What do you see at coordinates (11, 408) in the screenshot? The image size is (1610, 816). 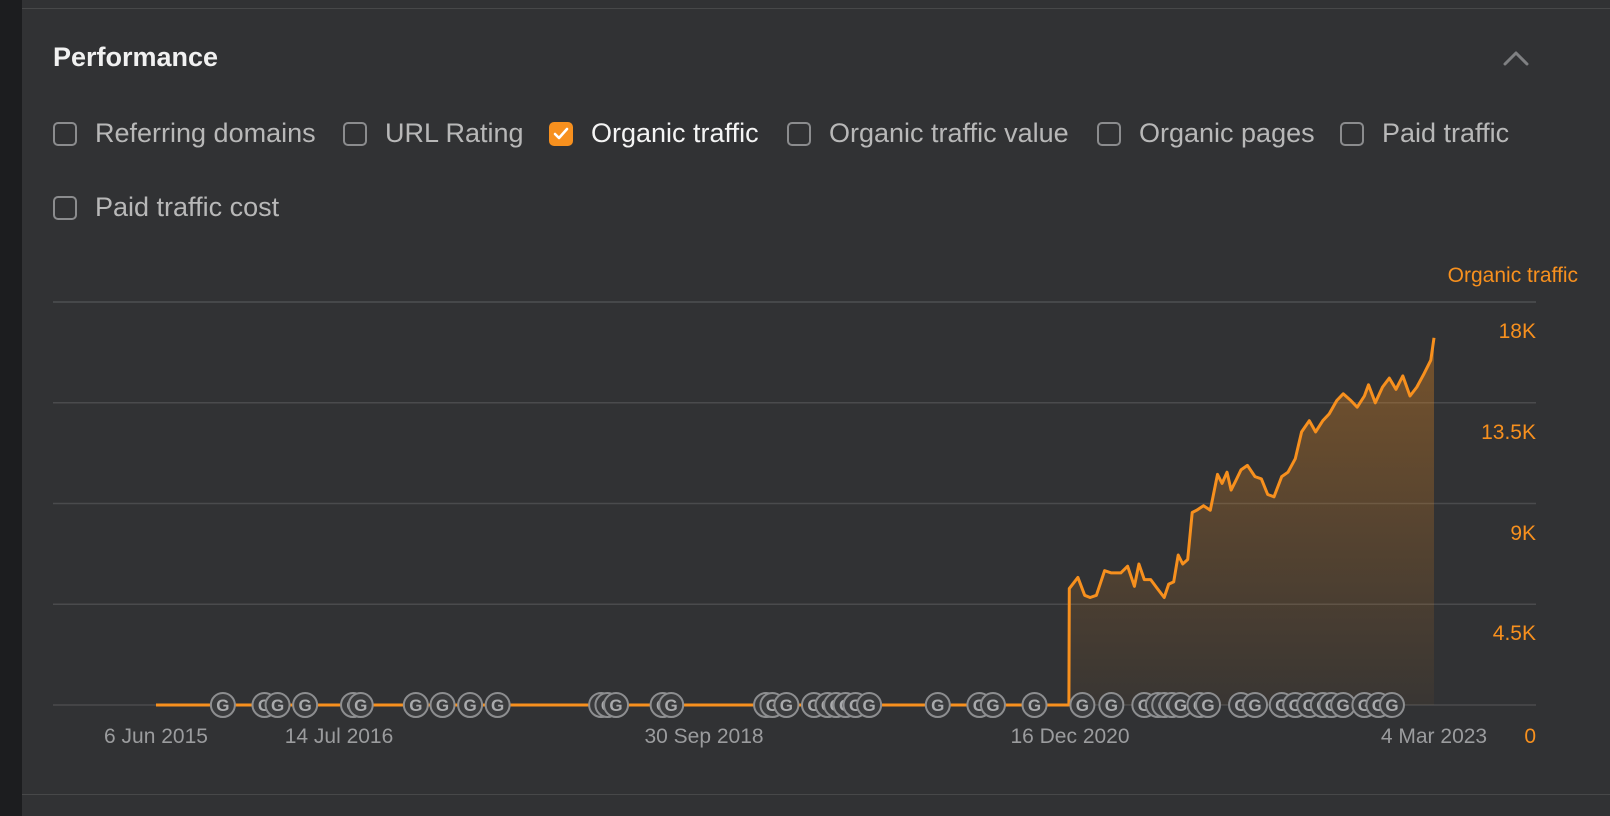 I see `left-edge-bar` at bounding box center [11, 408].